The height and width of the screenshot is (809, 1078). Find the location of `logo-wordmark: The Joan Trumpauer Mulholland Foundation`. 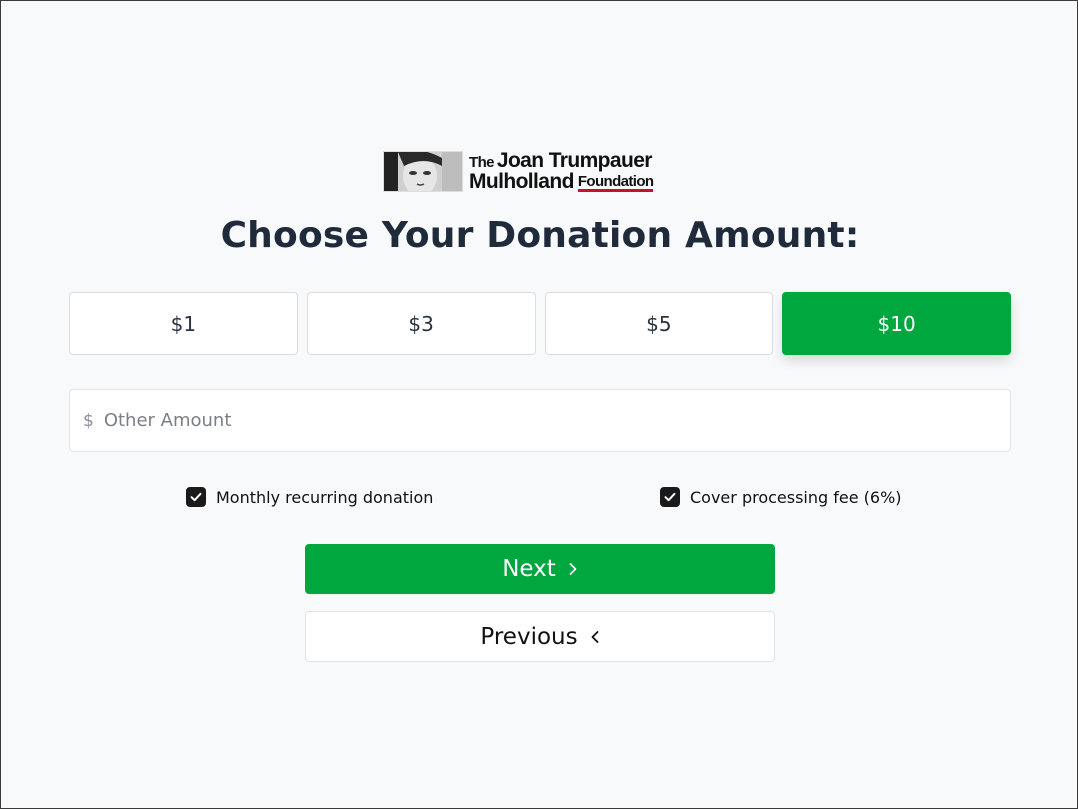

logo-wordmark: The Joan Trumpauer Mulholland Foundation is located at coordinates (561, 171).